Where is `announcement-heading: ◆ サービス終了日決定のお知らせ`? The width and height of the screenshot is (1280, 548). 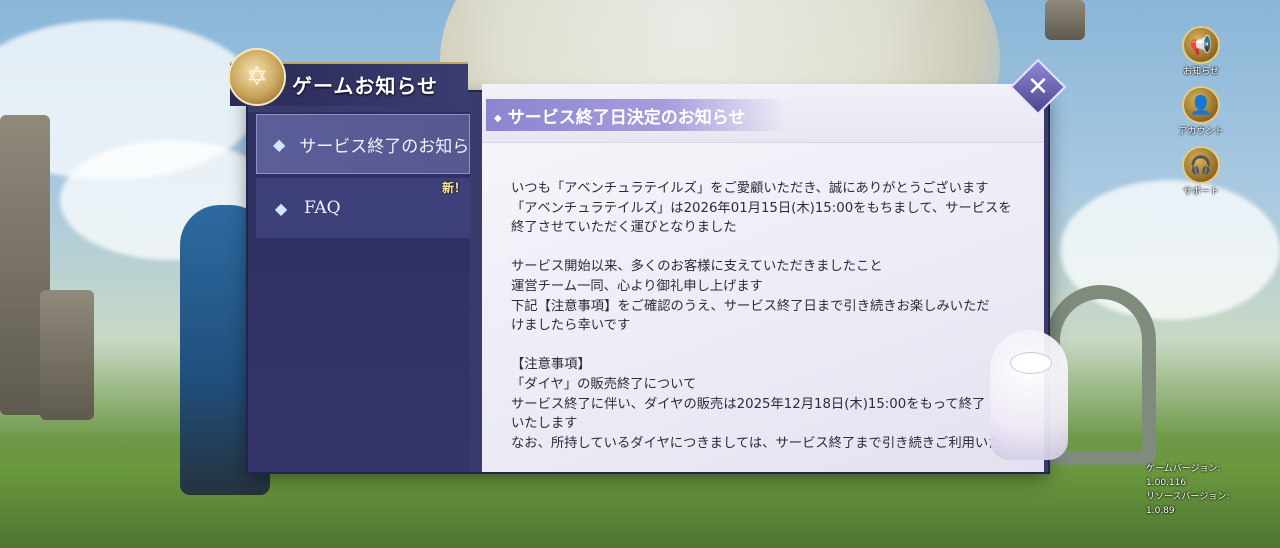
announcement-heading: ◆ サービス終了日決定のお知らせ is located at coordinates (619, 115).